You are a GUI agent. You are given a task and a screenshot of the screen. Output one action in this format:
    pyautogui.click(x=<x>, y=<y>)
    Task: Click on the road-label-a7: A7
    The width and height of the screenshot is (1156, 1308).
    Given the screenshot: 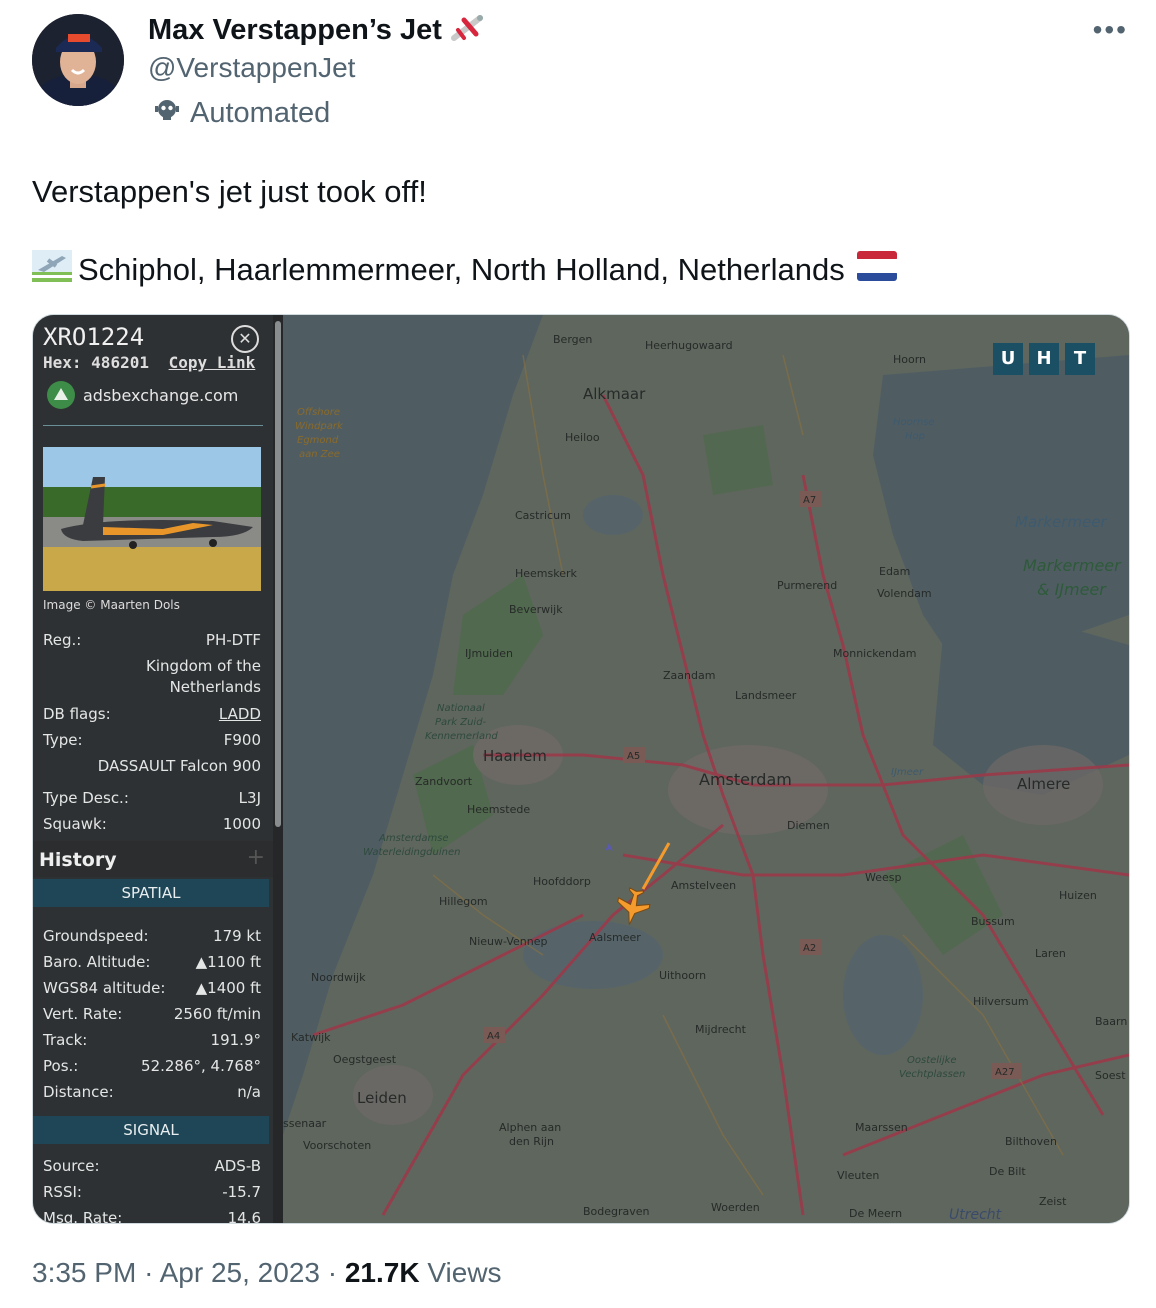 What is the action you would take?
    pyautogui.click(x=809, y=500)
    